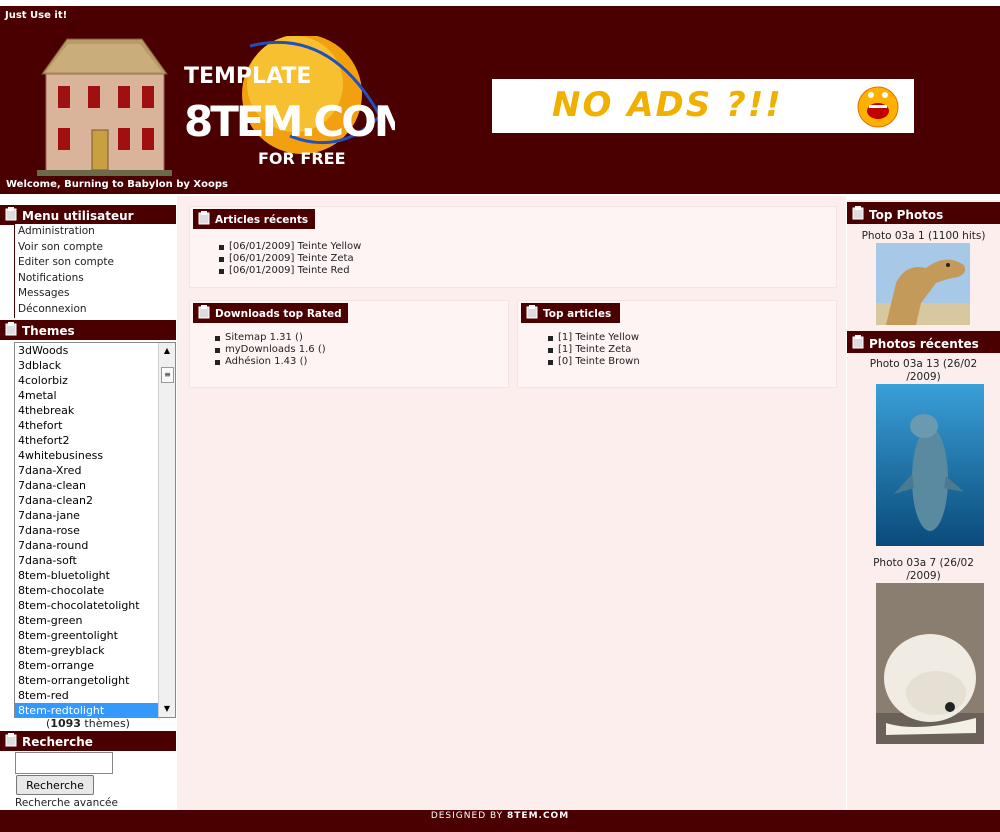 The image size is (1000, 832). What do you see at coordinates (96, 279) in the screenshot?
I see `menu-item-notifications: Notifications` at bounding box center [96, 279].